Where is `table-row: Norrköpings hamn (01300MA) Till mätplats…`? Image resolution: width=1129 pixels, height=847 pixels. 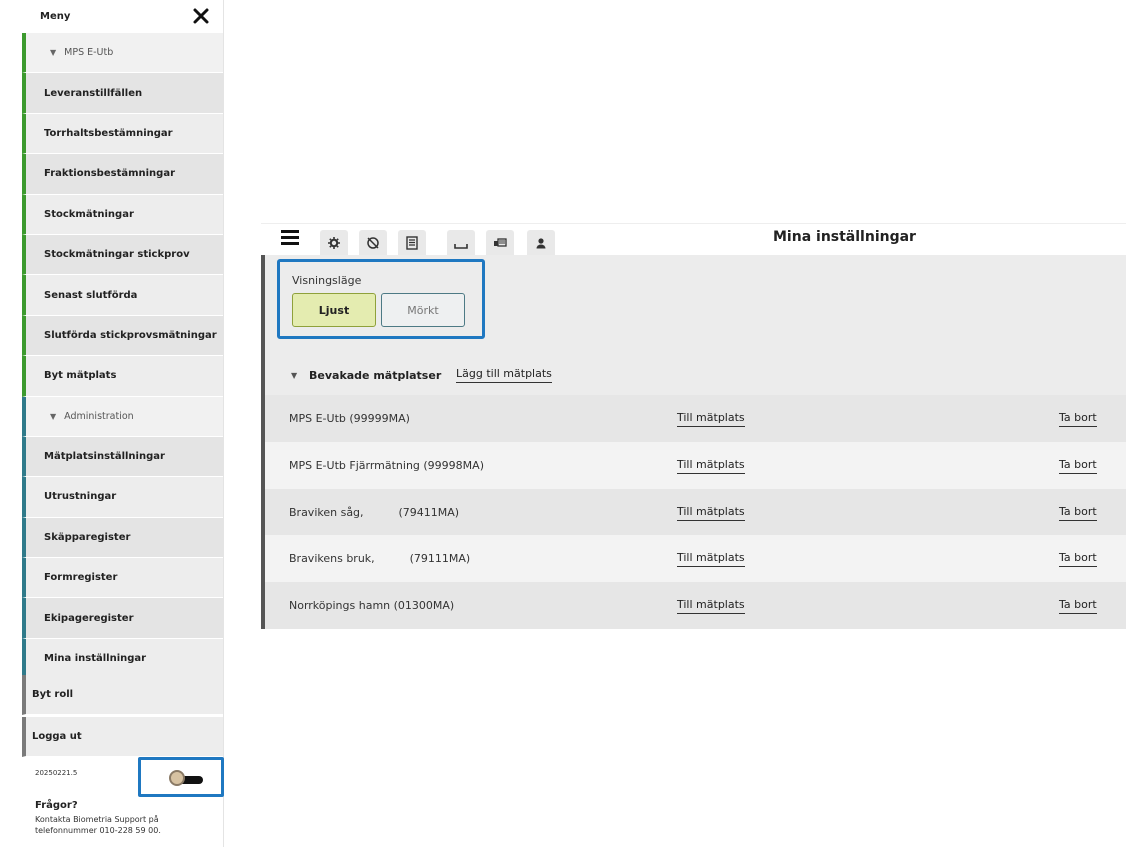
table-row: Norrköpings hamn (01300MA) Till mätplats… is located at coordinates (695, 605).